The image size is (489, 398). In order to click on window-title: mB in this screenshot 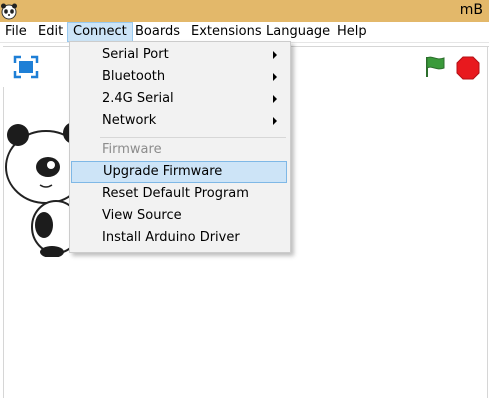, I will do `click(471, 10)`.